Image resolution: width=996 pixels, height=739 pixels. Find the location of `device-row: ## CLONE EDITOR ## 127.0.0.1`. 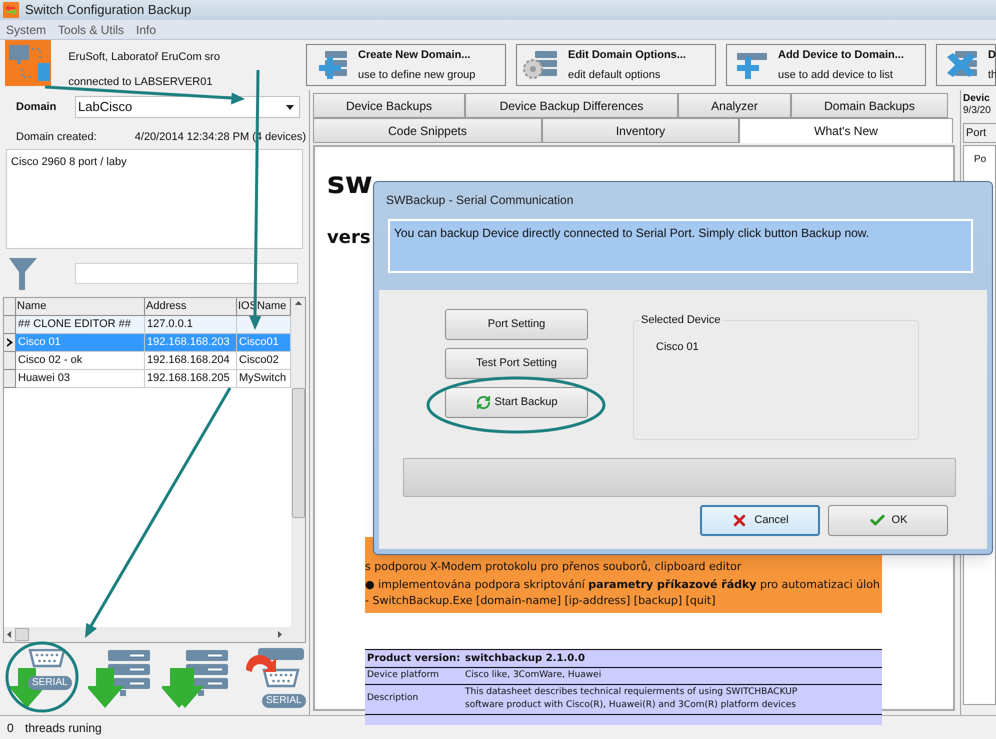

device-row: ## CLONE EDITOR ## 127.0.0.1 is located at coordinates (147, 325).